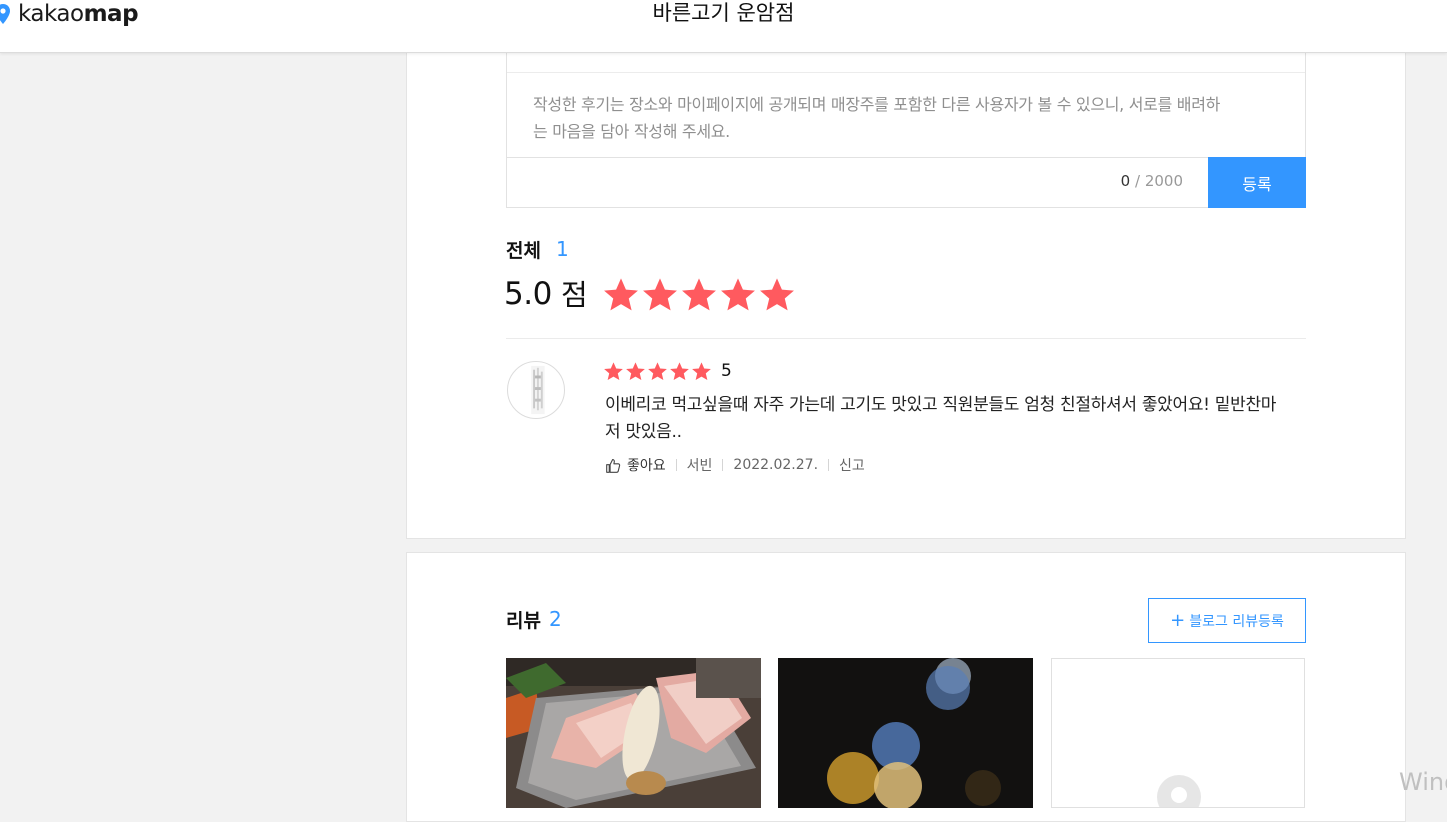 This screenshot has width=1447, height=822. What do you see at coordinates (1178, 733) in the screenshot?
I see `blog-review-thumbnail-placeholder` at bounding box center [1178, 733].